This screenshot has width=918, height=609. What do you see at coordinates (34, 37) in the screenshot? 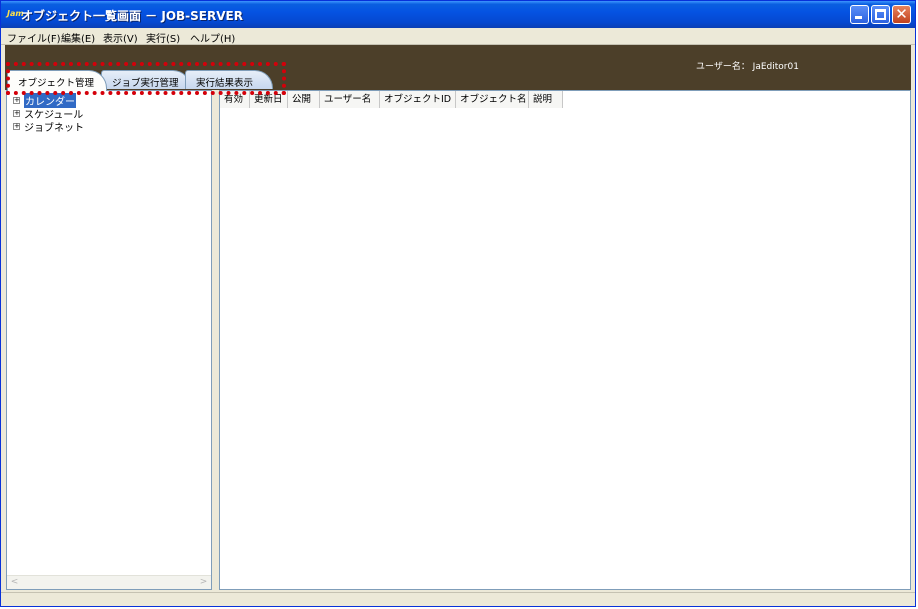
I see `menu-file: ファイル(F)` at bounding box center [34, 37].